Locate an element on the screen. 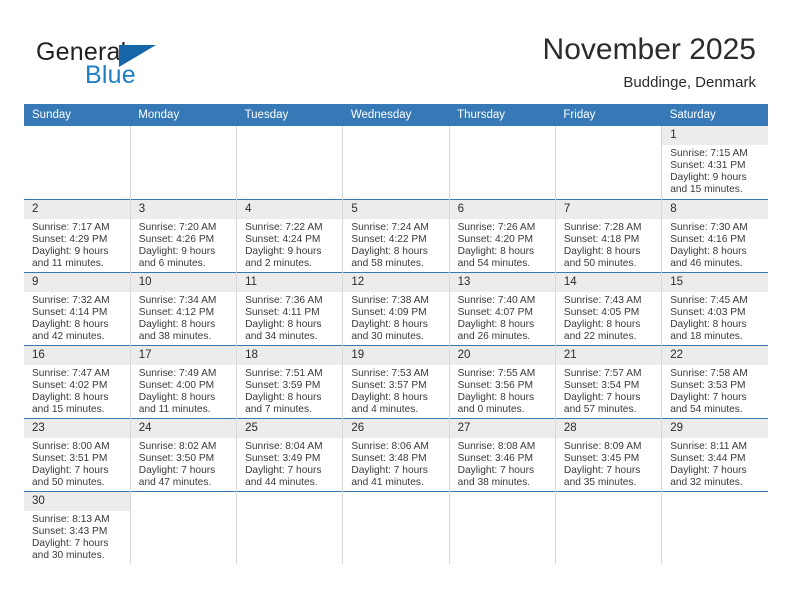  day-detail-line: and 35 minutes. is located at coordinates (600, 482).